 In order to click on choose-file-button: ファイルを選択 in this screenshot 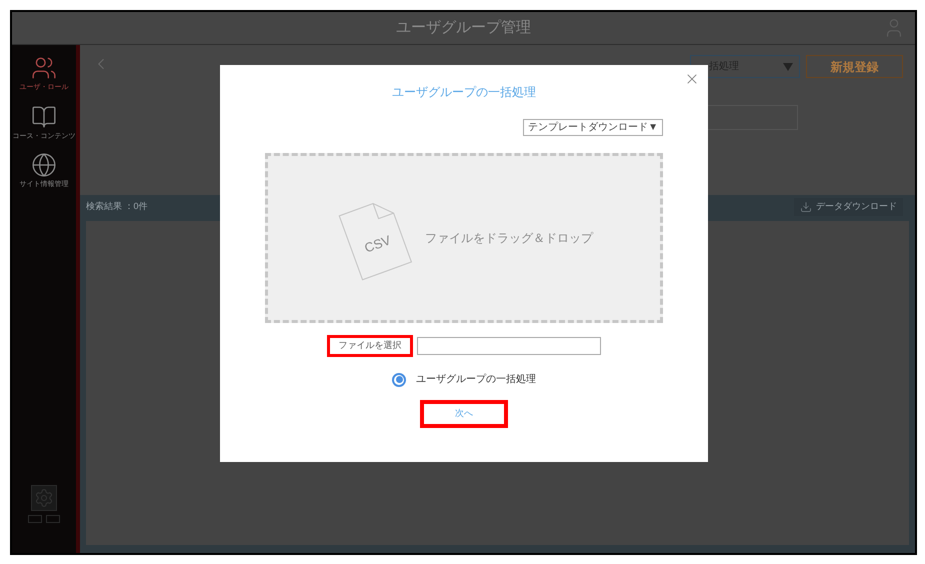, I will do `click(370, 346)`.